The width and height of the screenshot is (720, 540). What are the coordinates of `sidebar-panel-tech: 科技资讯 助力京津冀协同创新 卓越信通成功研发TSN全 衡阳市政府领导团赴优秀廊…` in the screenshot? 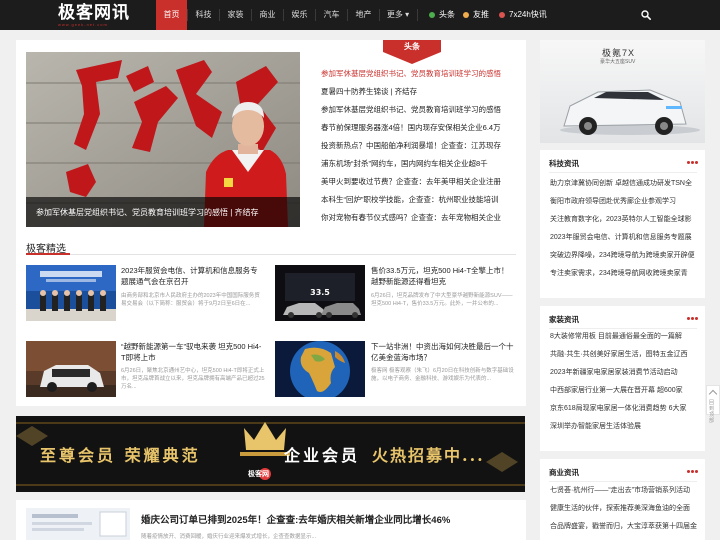 It's located at (622, 224).